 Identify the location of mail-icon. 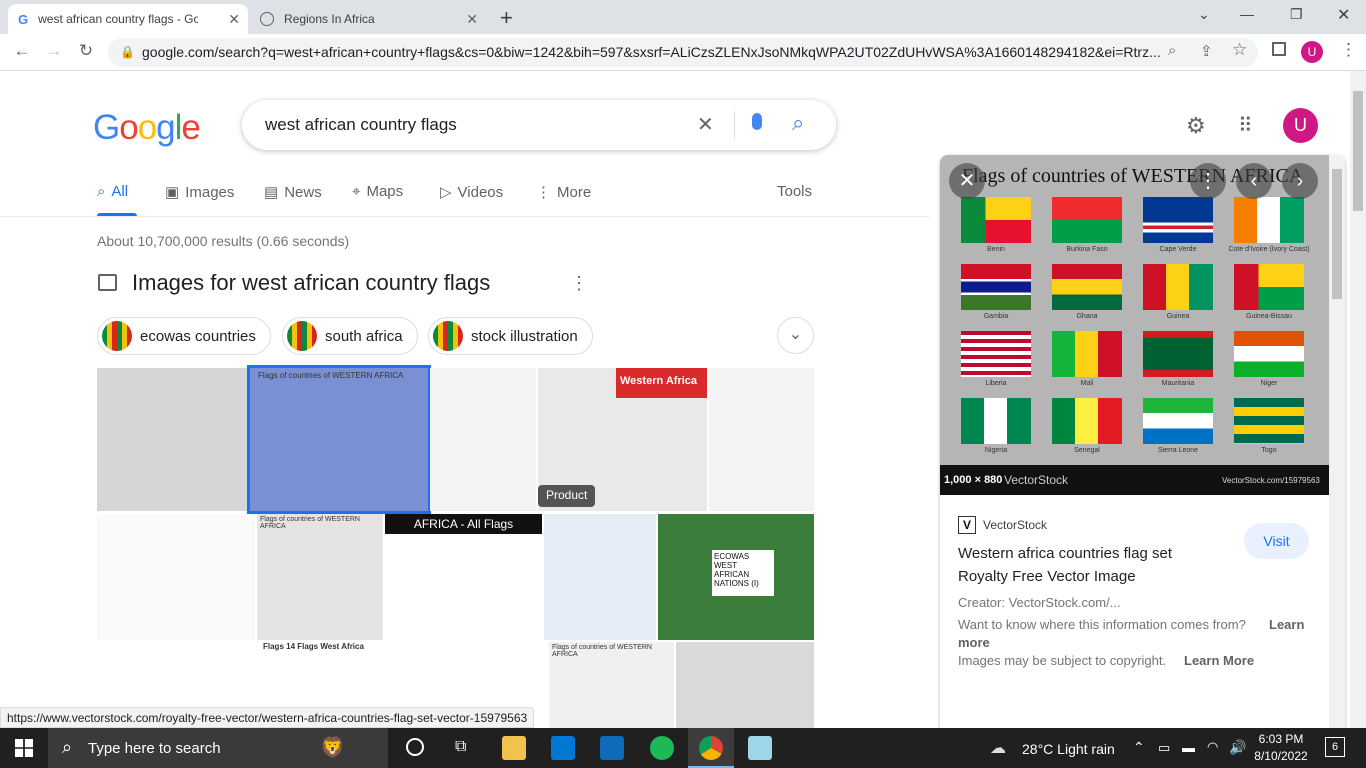
(612, 748).